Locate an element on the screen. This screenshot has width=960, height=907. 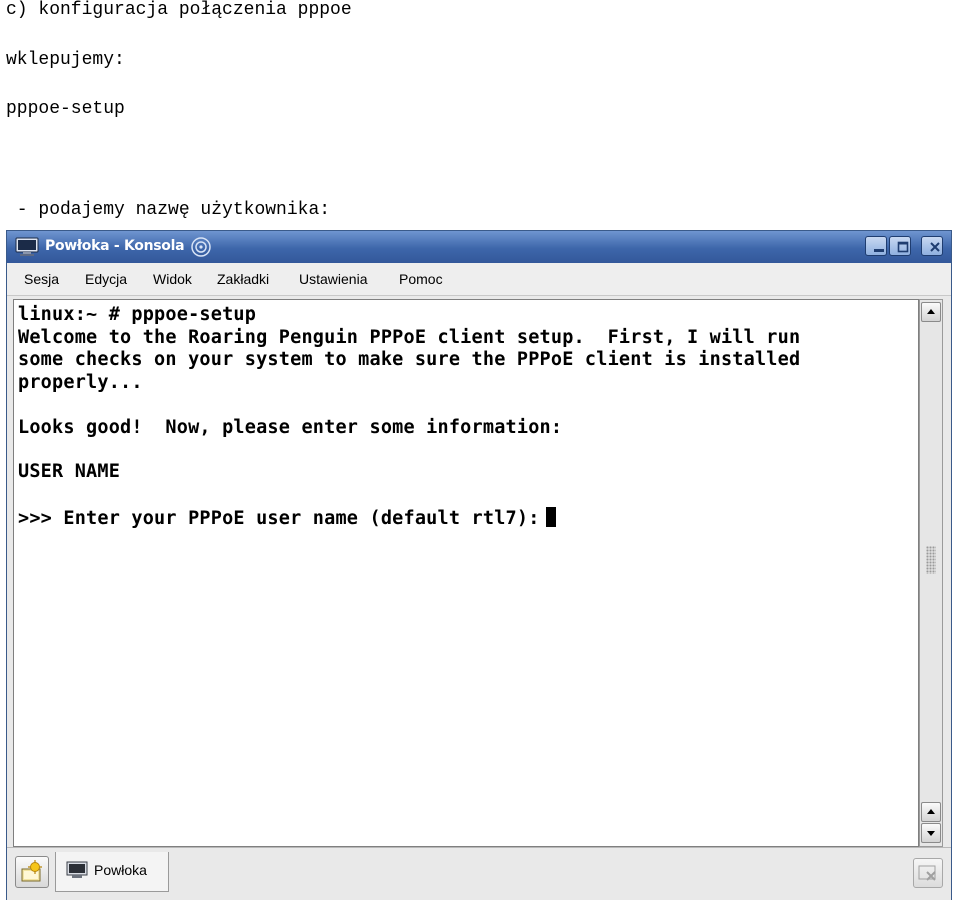
menu-widok: Widok is located at coordinates (172, 279).